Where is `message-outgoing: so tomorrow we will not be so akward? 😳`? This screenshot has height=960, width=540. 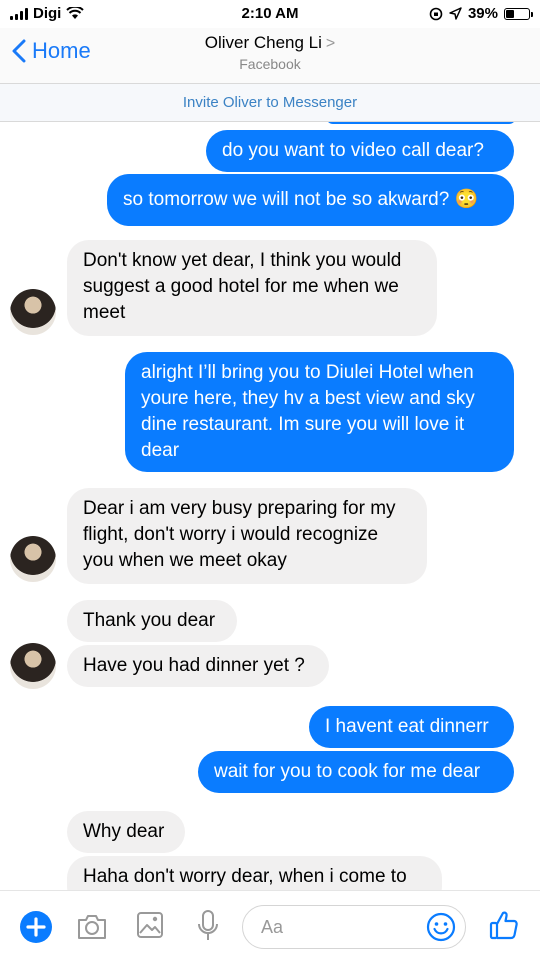 message-outgoing: so tomorrow we will not be so akward? 😳 is located at coordinates (310, 200).